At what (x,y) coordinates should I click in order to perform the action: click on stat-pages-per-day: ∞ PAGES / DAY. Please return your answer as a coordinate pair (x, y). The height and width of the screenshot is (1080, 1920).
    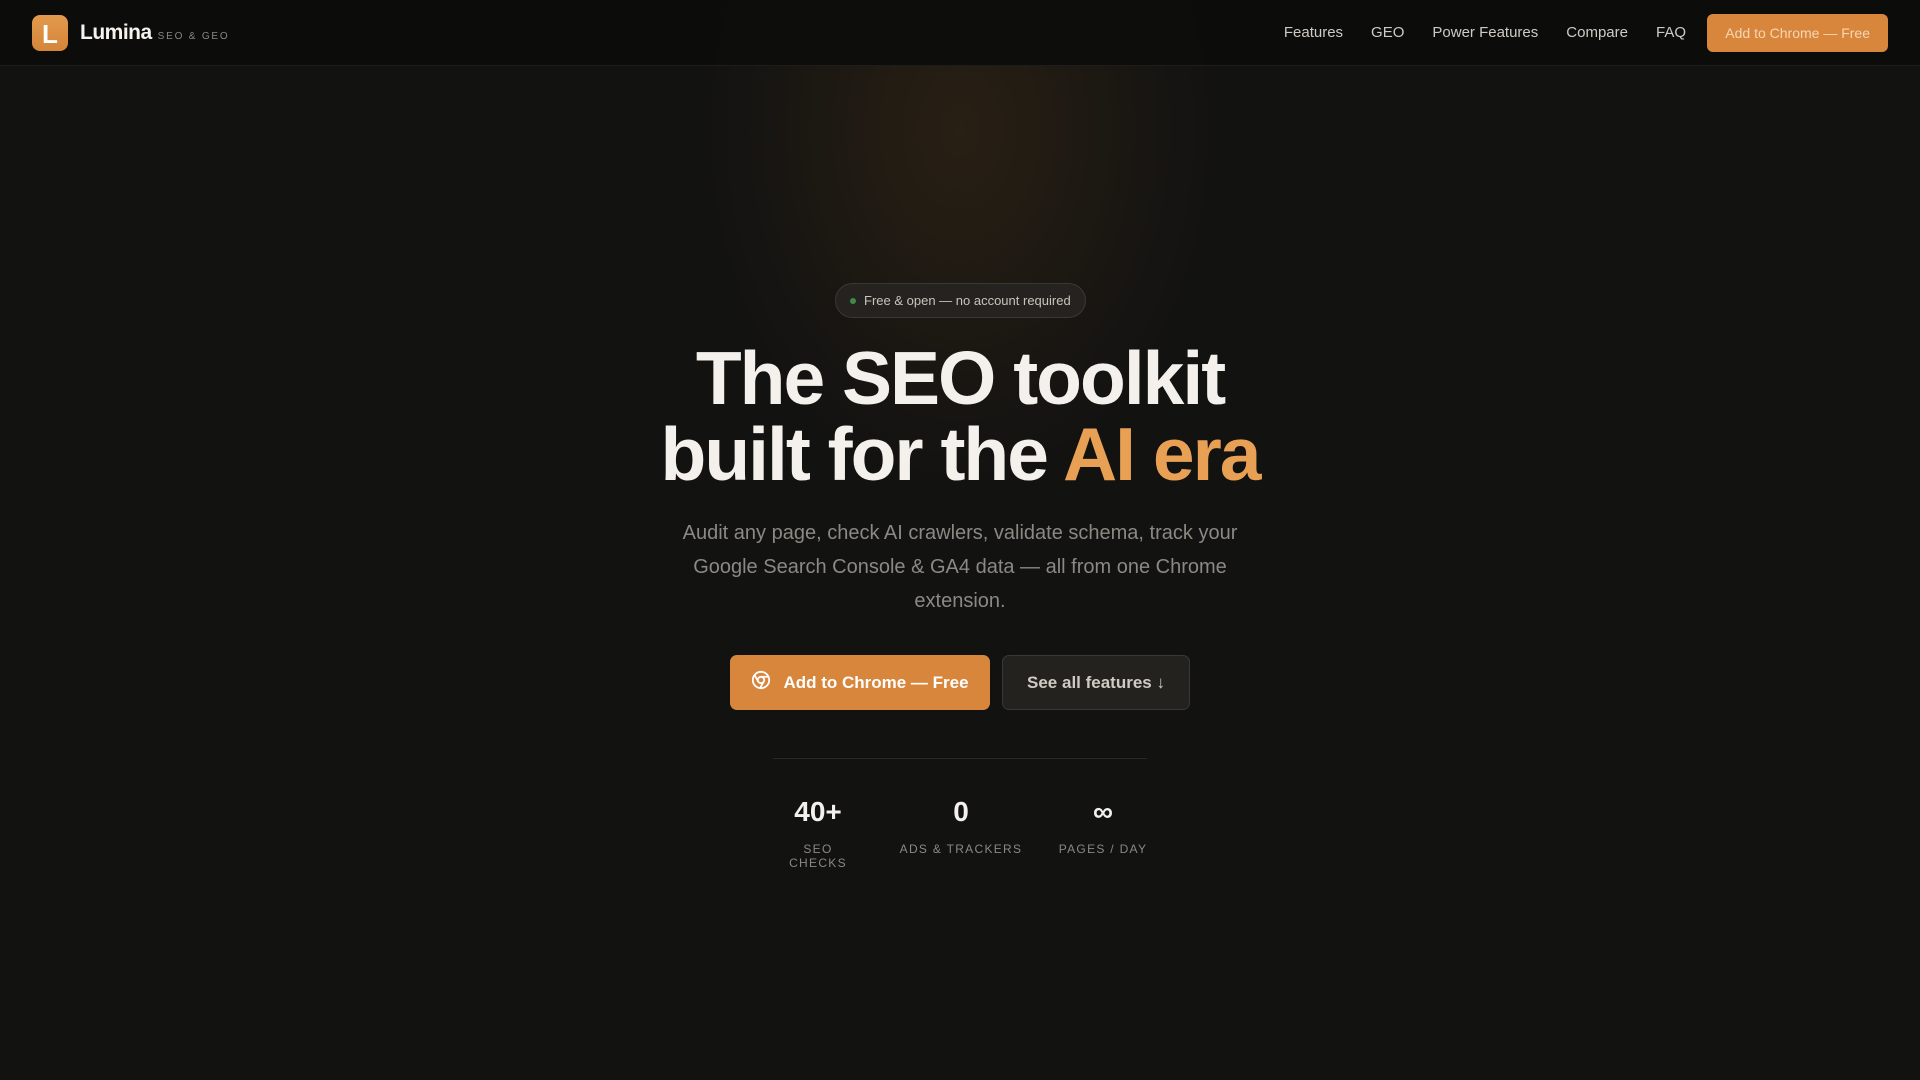
    Looking at the image, I should click on (1103, 825).